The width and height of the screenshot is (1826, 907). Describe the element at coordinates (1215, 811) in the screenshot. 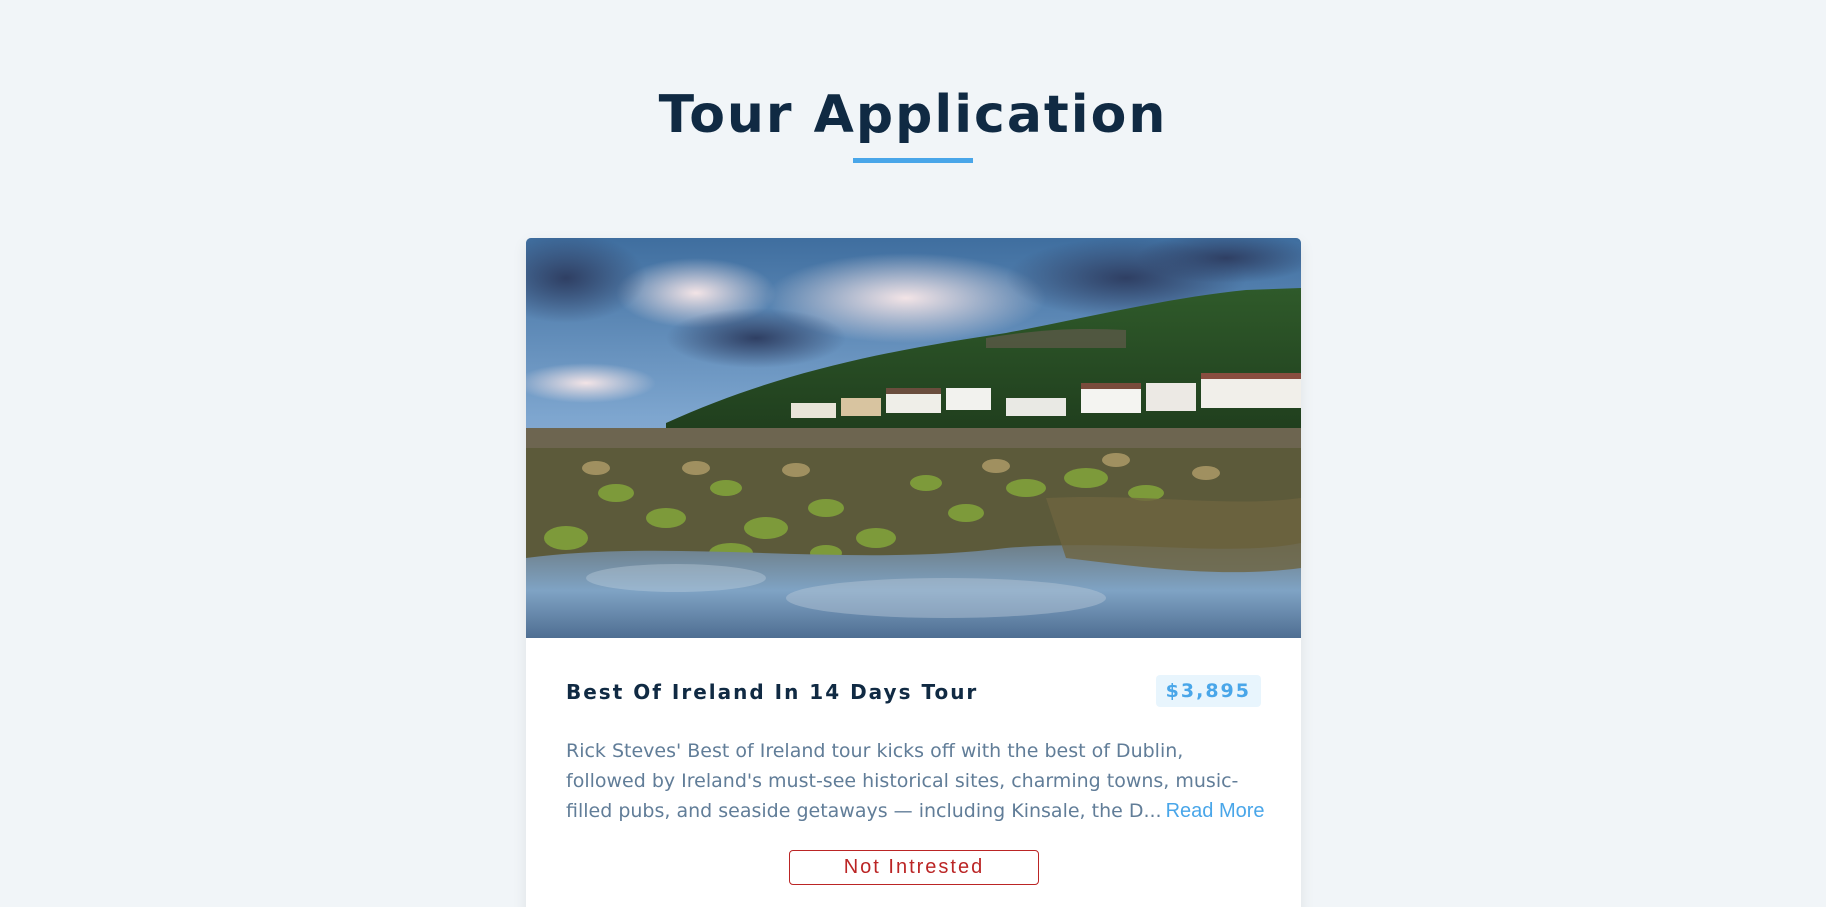

I see `read-more-button: Read More` at that location.